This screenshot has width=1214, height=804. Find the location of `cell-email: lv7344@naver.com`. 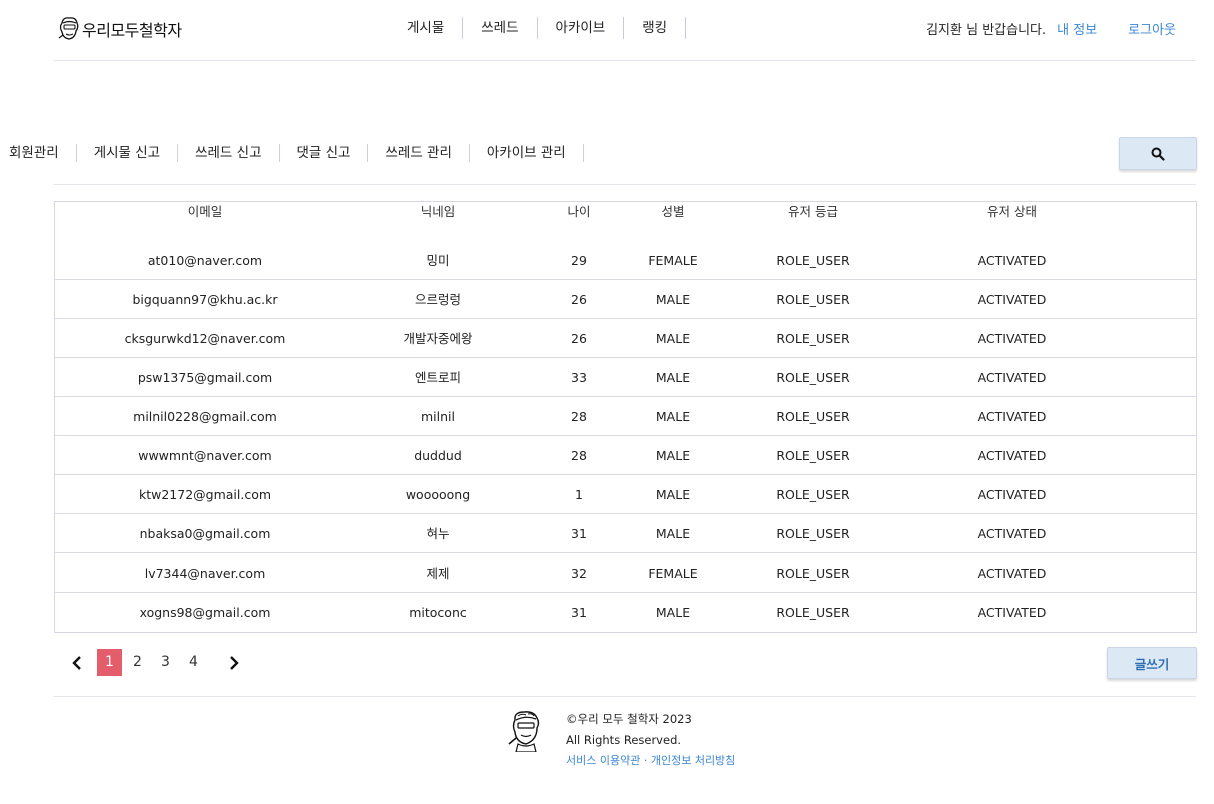

cell-email: lv7344@naver.com is located at coordinates (205, 573).